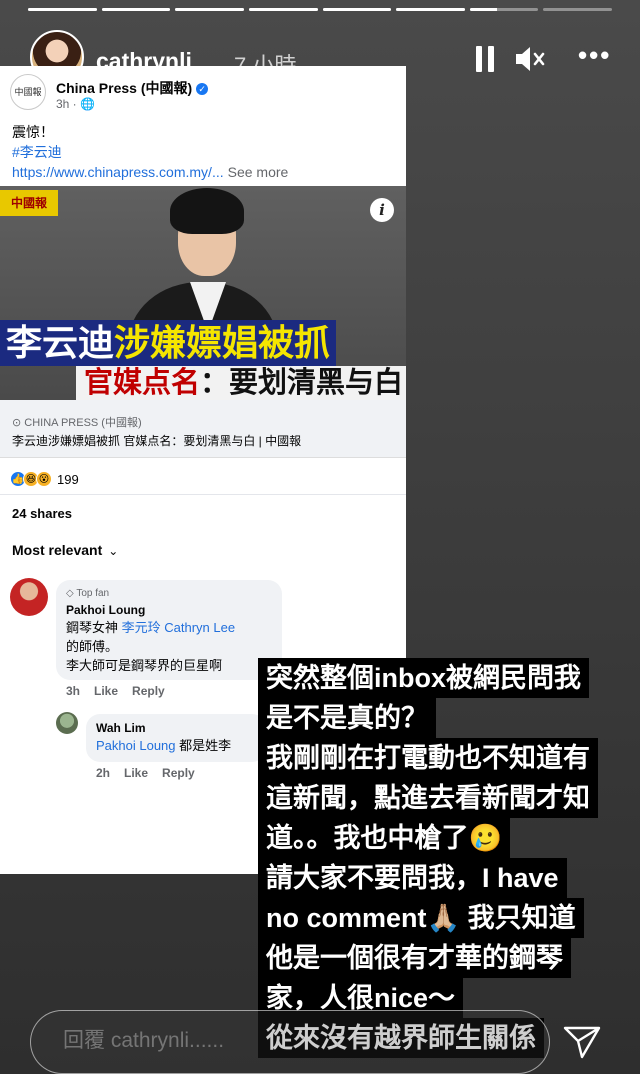  Describe the element at coordinates (384, 838) in the screenshot. I see `caption-line: 道。。我也中槍了🥲` at that location.